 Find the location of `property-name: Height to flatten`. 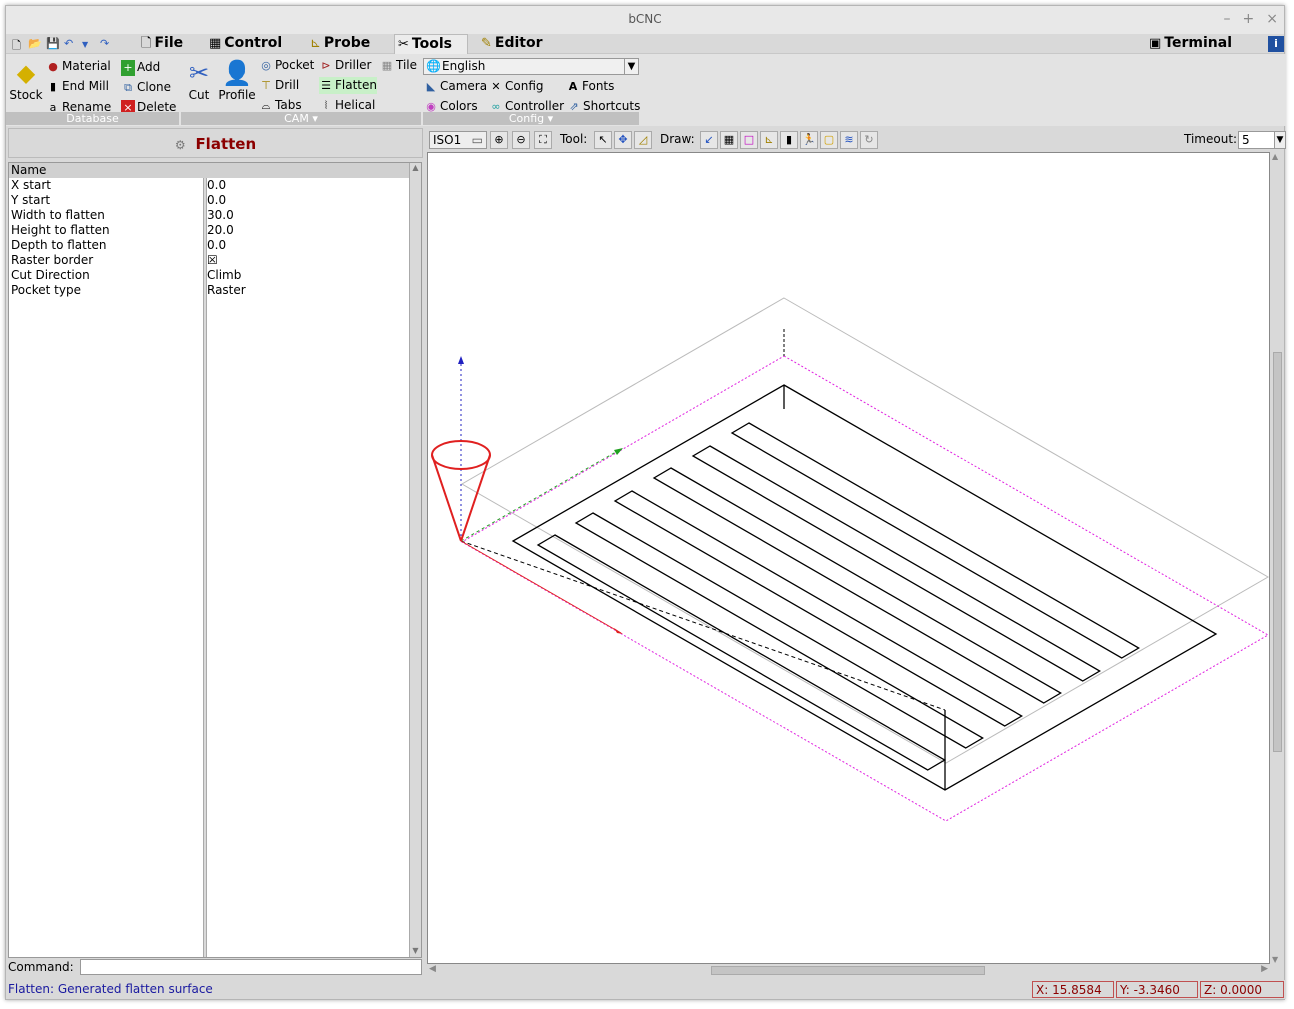

property-name: Height to flatten is located at coordinates (60, 230).